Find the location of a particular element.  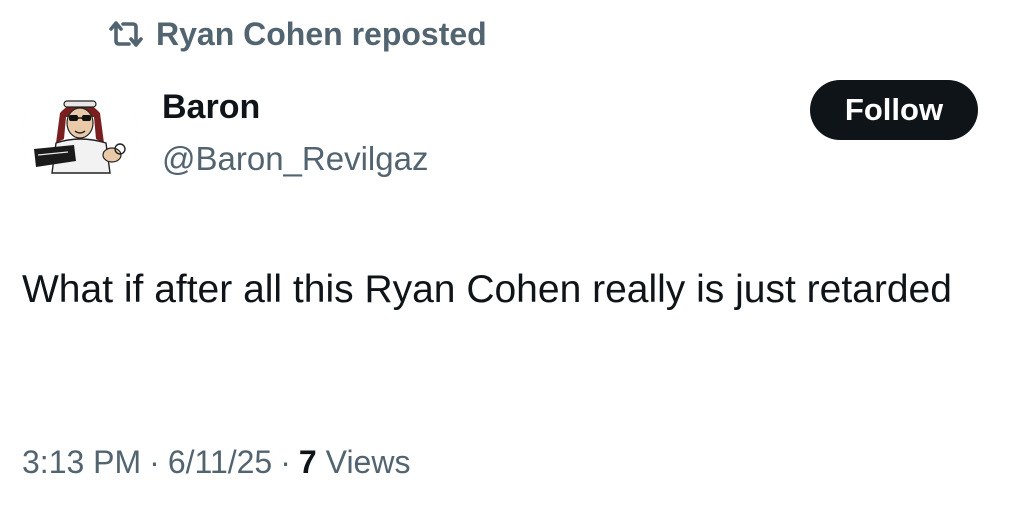

tweet-date: 6/11/25 is located at coordinates (220, 462).